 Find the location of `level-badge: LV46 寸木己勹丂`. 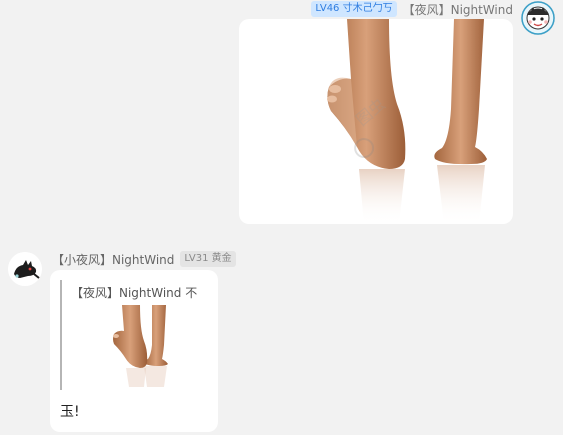

level-badge: LV46 寸木己勹丂 is located at coordinates (354, 9).